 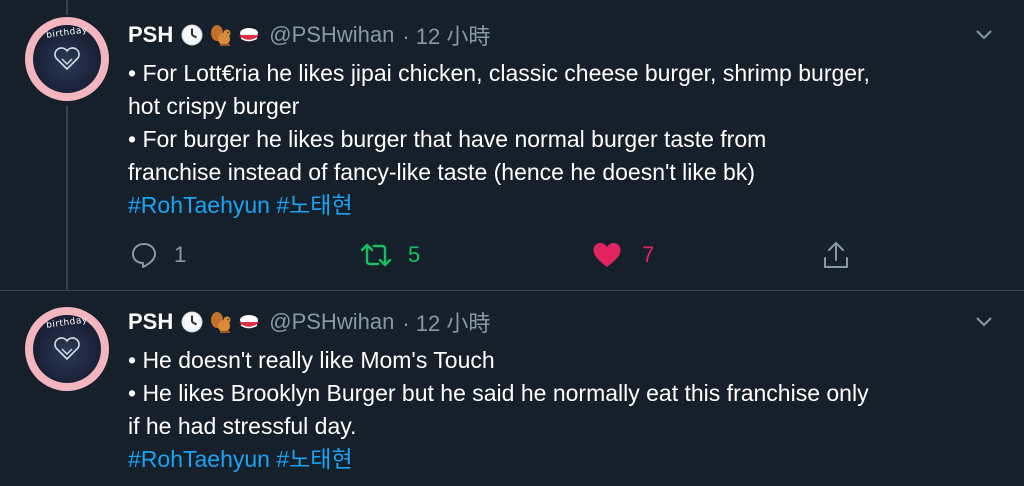 I want to click on heart-icon, so click(x=607, y=255).